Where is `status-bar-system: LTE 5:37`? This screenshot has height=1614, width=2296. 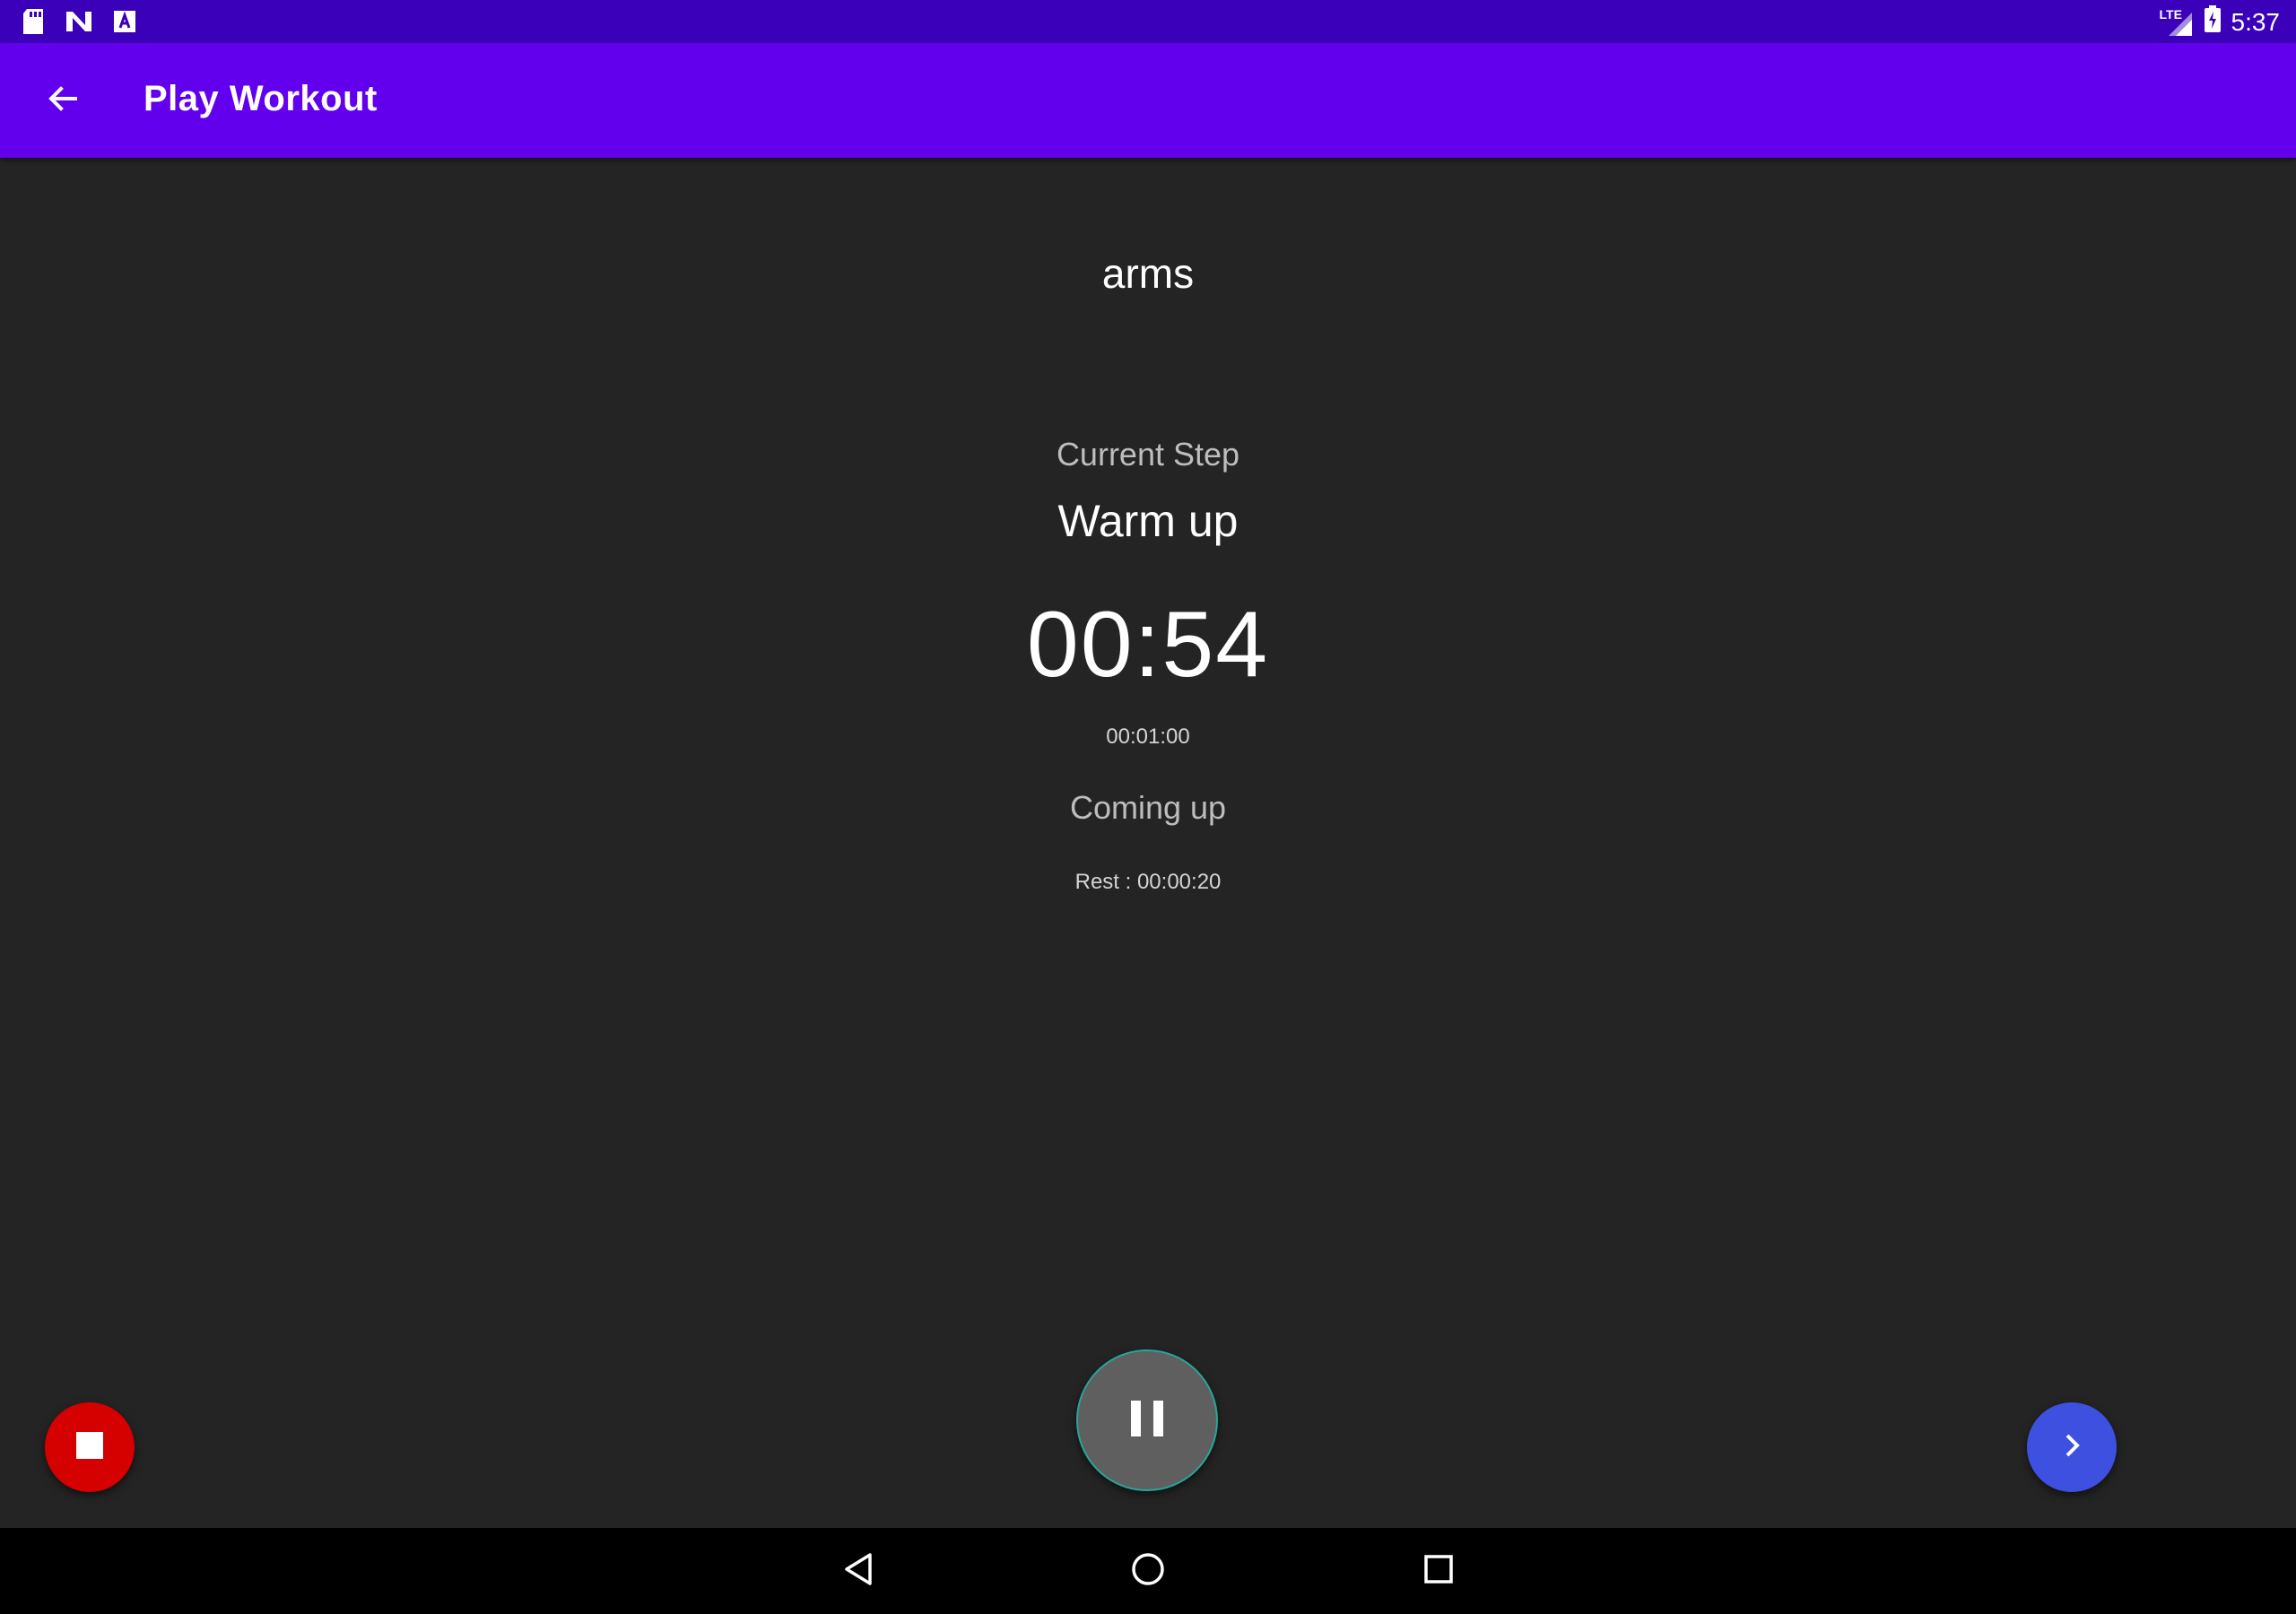
status-bar-system: LTE 5:37 is located at coordinates (2220, 22).